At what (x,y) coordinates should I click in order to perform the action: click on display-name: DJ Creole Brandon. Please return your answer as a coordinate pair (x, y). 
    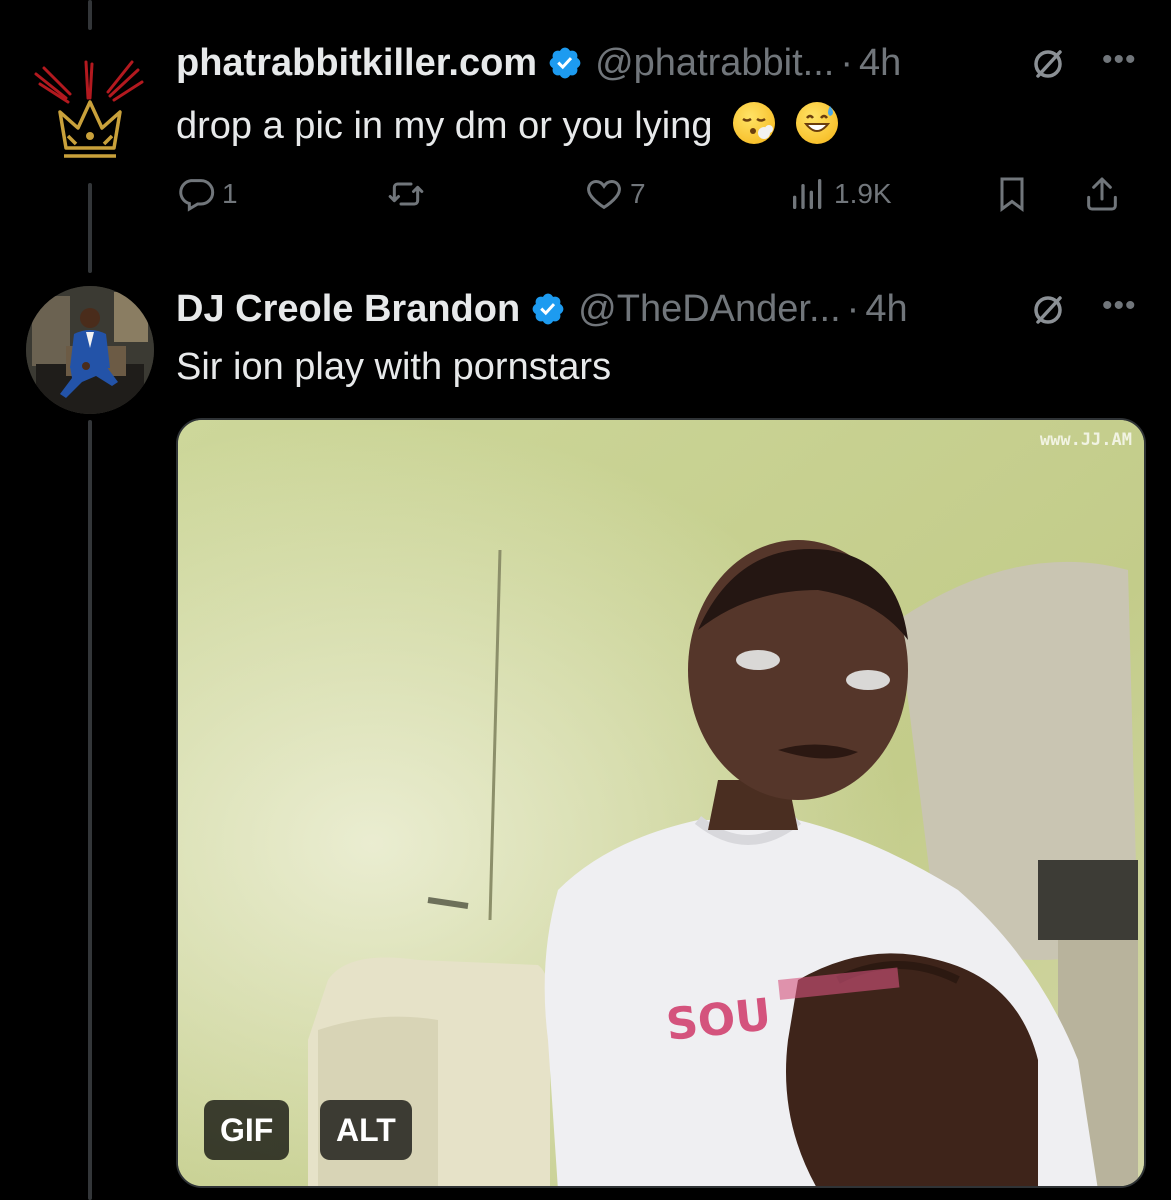
    Looking at the image, I should click on (348, 309).